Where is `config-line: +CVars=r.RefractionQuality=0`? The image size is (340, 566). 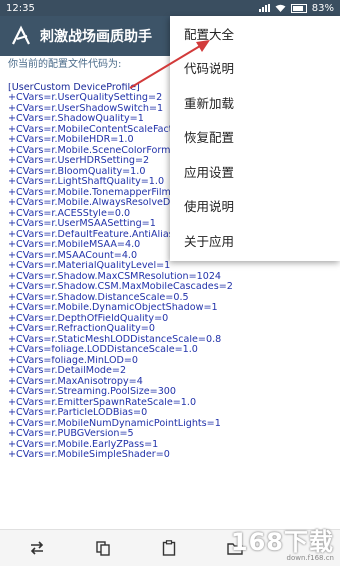
config-line: +CVars=r.RefractionQuality=0 is located at coordinates (81, 329).